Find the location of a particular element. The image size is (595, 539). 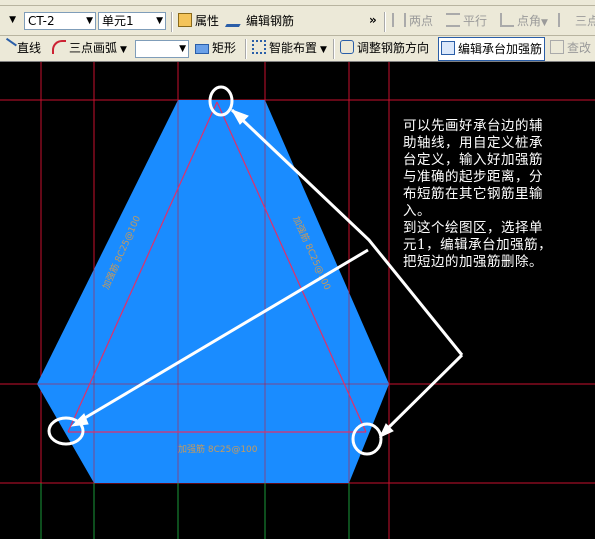

direction-icon is located at coordinates (347, 47).